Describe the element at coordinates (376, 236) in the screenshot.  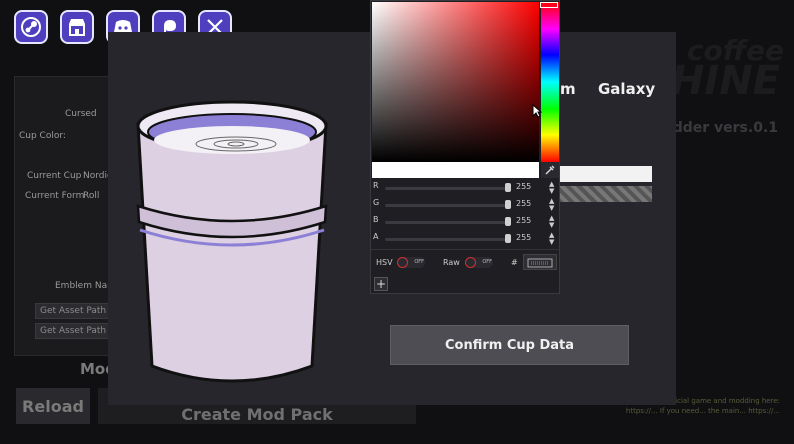
I see `channel-label: A` at that location.